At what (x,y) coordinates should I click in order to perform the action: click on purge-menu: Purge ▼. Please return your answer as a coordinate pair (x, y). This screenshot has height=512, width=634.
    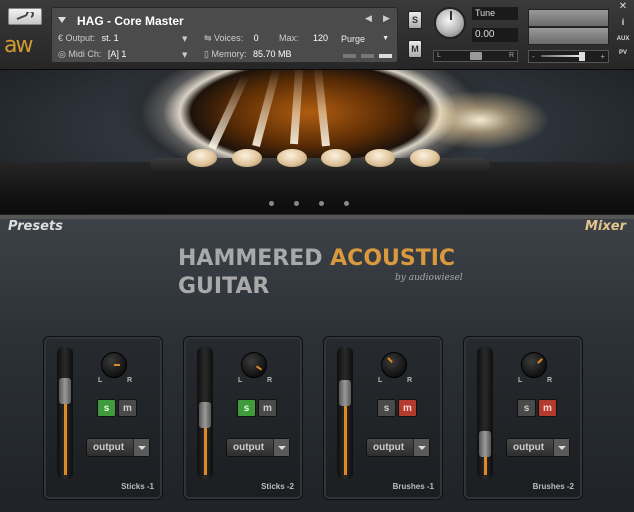
    Looking at the image, I should click on (367, 39).